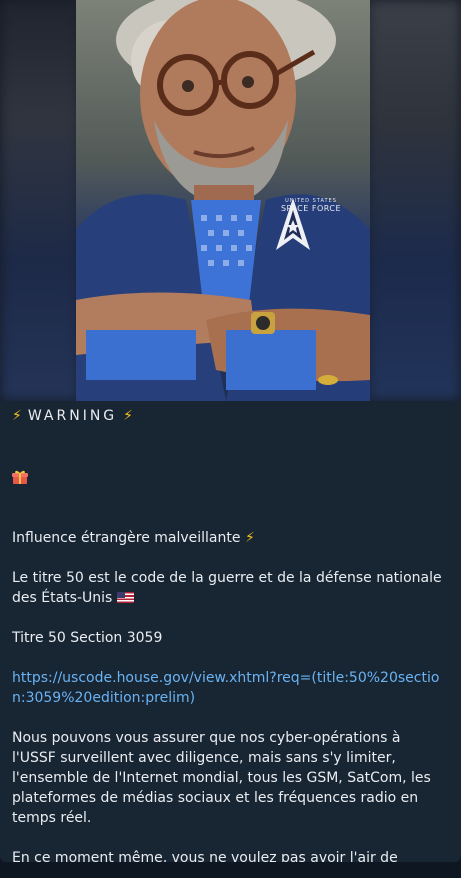 This screenshot has height=878, width=461. I want to click on delta-icon, so click(293, 224).